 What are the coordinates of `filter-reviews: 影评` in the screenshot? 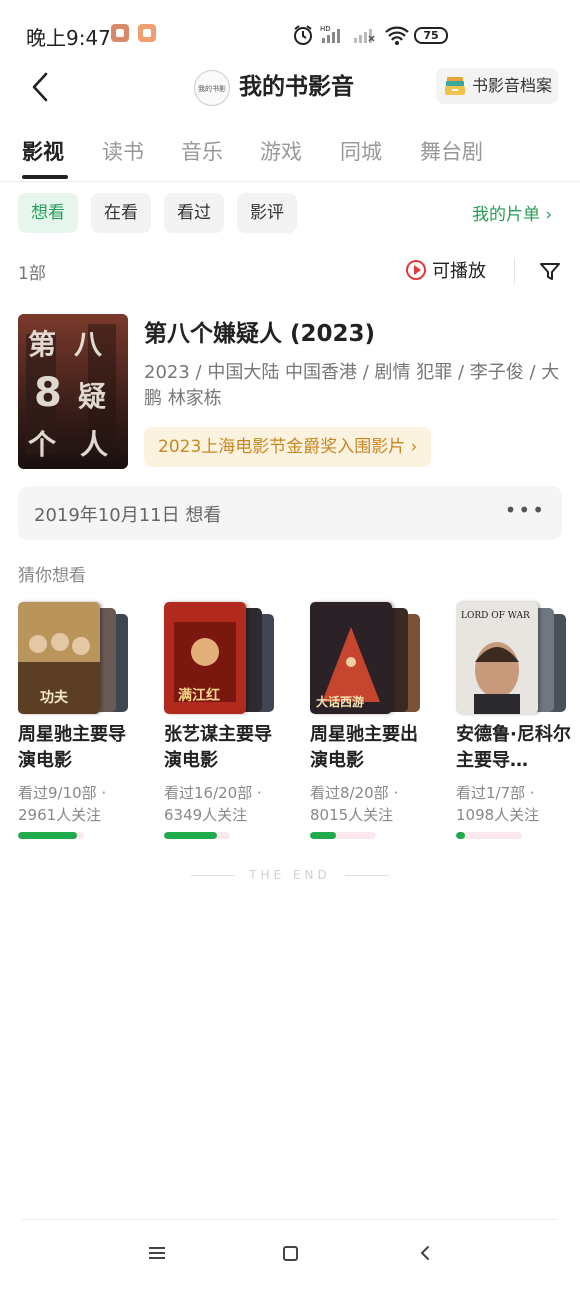 It's located at (267, 213).